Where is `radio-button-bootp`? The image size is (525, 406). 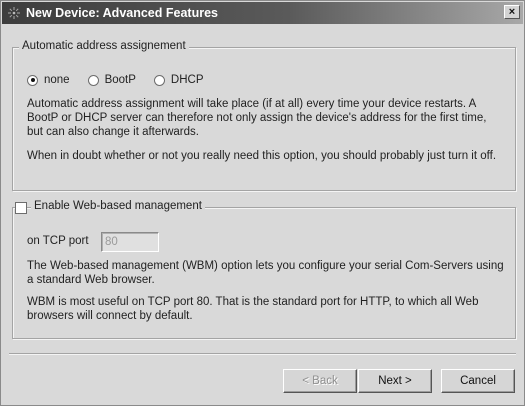
radio-button-bootp is located at coordinates (93, 80).